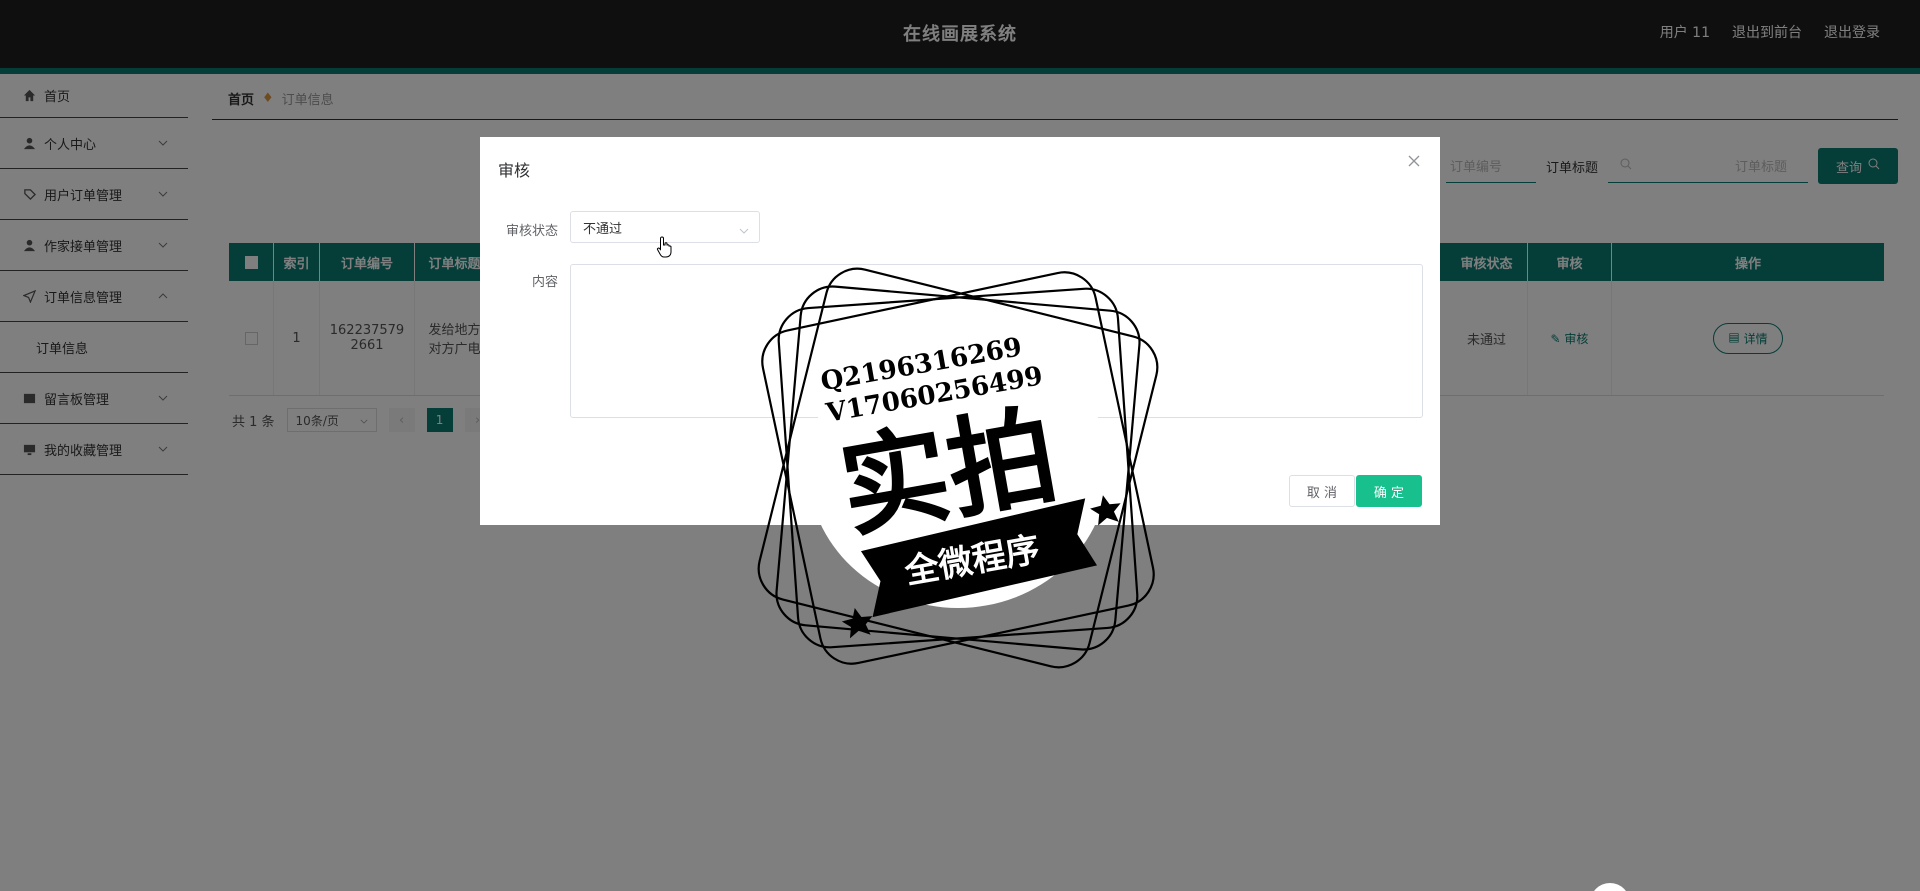 The width and height of the screenshot is (1920, 891). I want to click on confirm-button: 确 定, so click(1389, 491).